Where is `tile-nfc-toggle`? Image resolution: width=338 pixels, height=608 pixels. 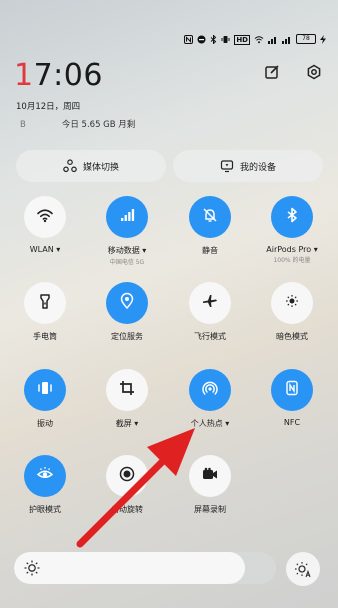
tile-nfc-toggle is located at coordinates (292, 390).